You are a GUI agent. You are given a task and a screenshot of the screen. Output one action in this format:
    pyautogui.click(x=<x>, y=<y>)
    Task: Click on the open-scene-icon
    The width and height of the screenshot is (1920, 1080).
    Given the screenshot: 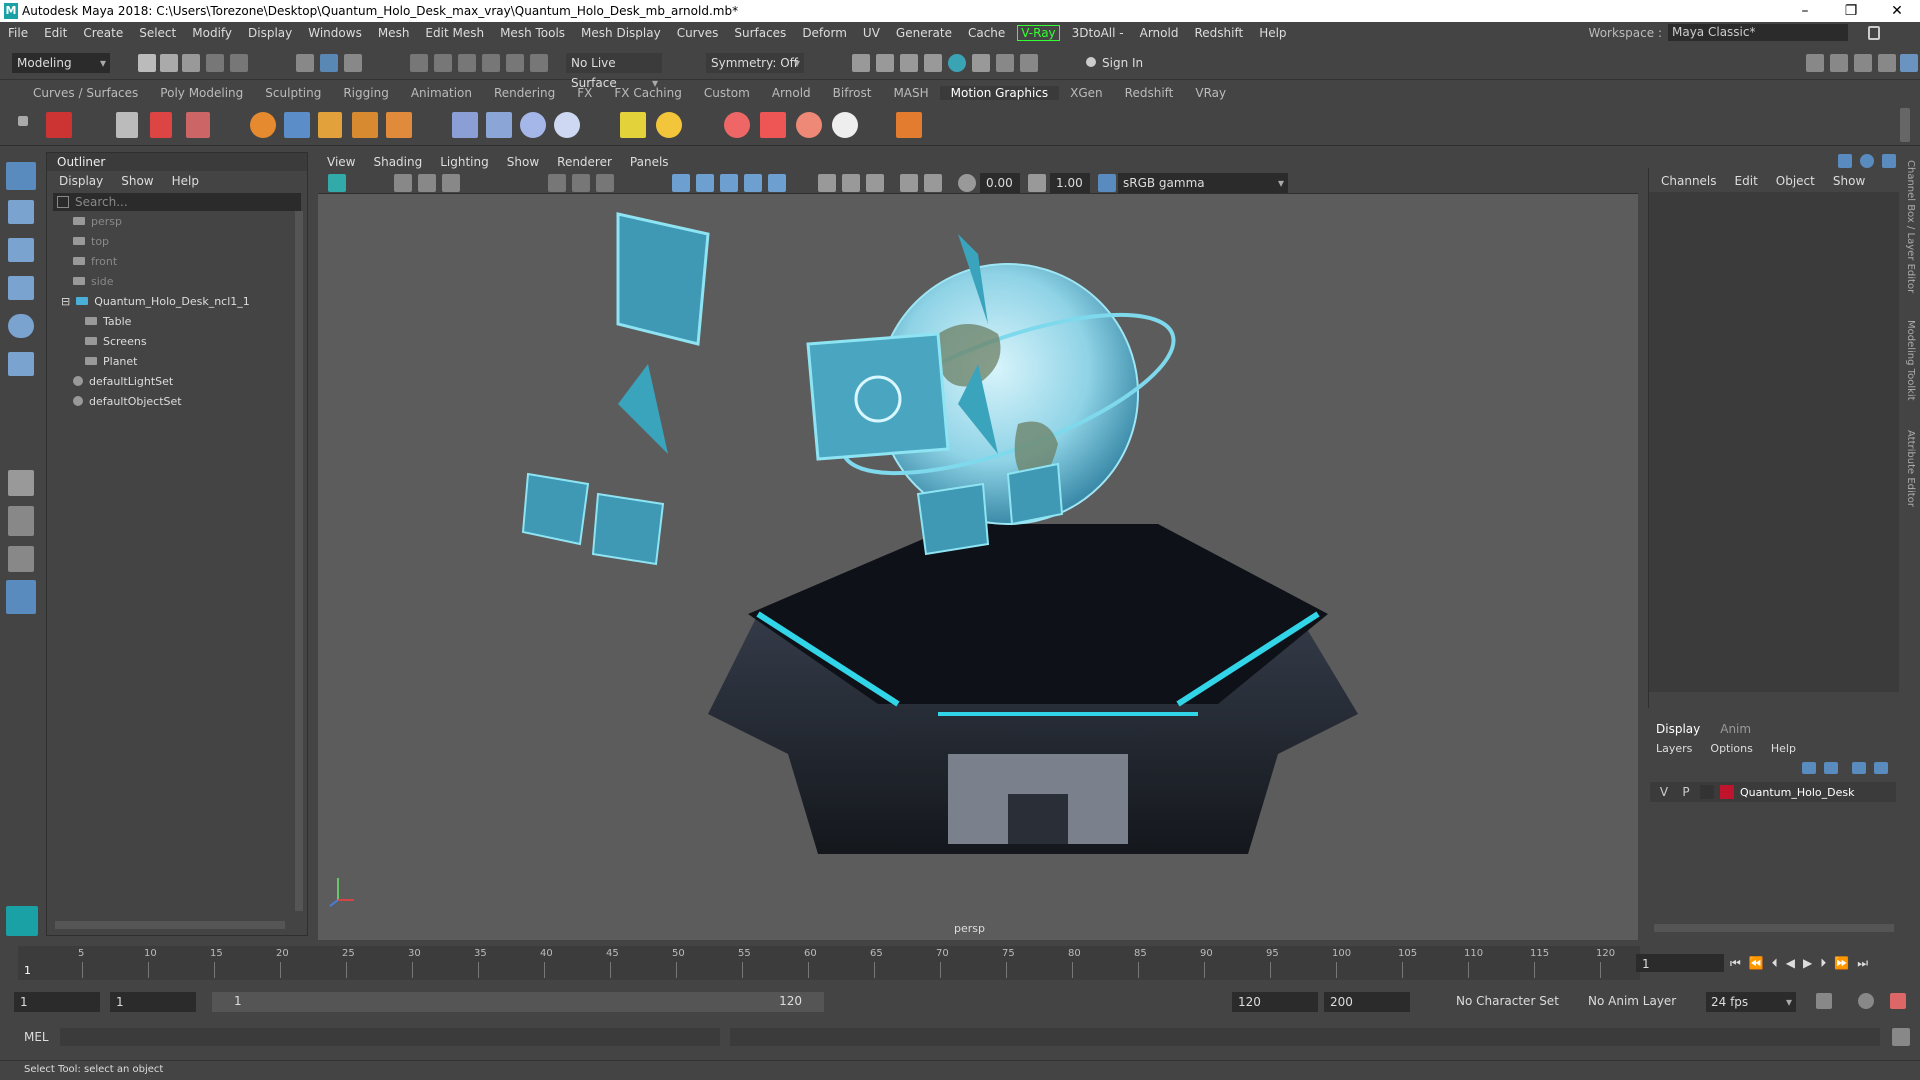 What is the action you would take?
    pyautogui.click(x=169, y=63)
    